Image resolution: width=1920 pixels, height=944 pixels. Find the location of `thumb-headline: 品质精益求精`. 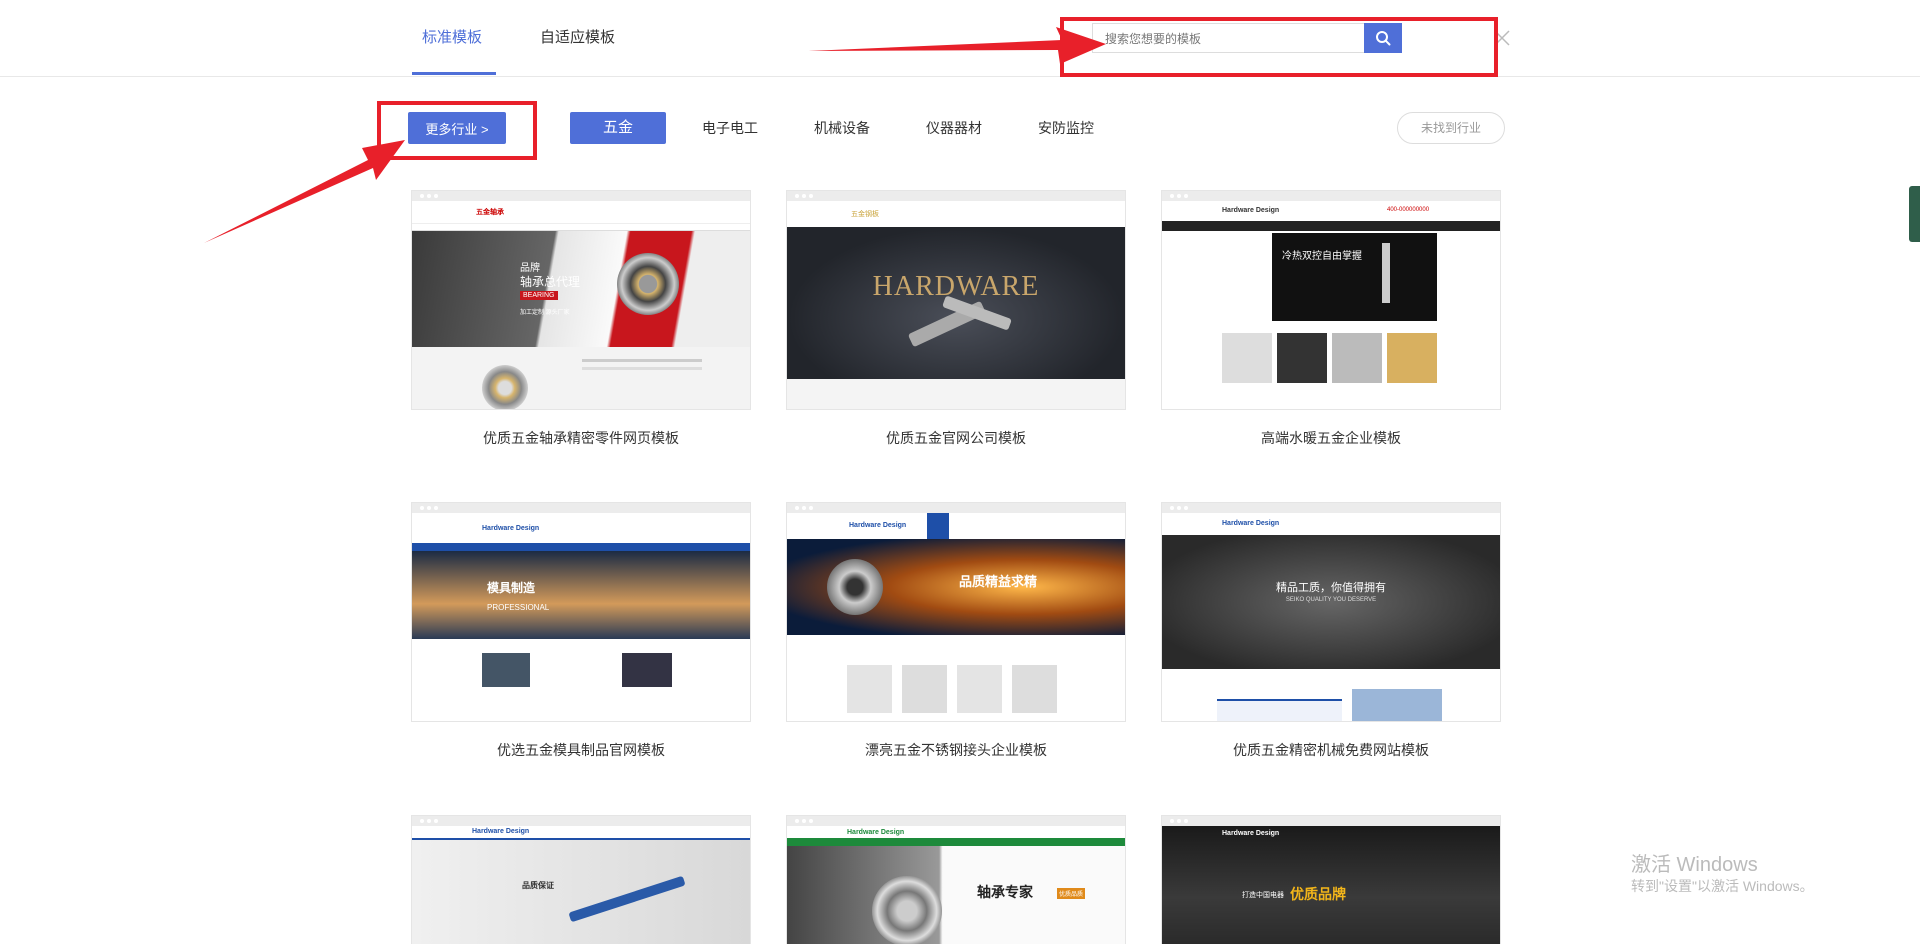

thumb-headline: 品质精益求精 is located at coordinates (998, 581).